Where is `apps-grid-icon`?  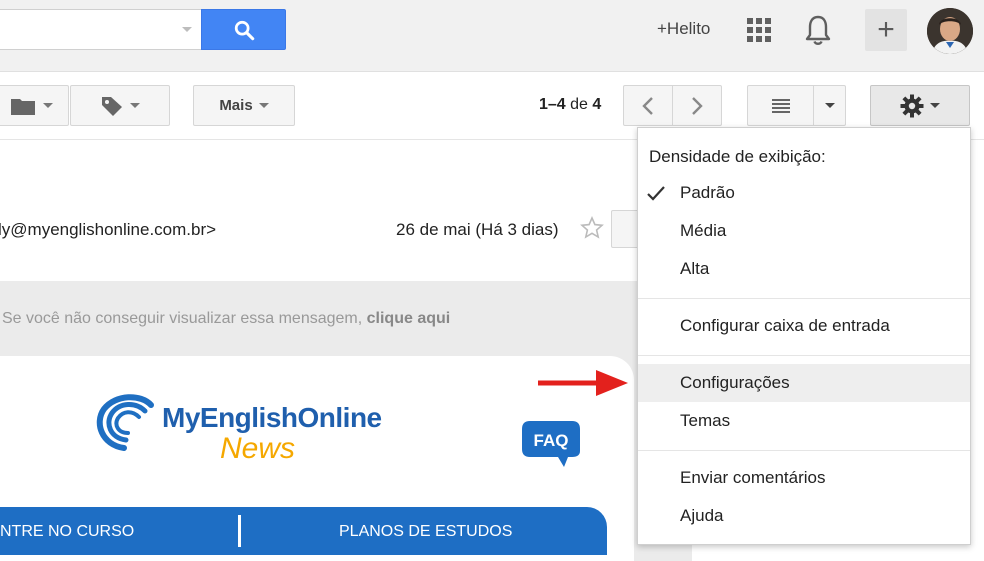 apps-grid-icon is located at coordinates (759, 30).